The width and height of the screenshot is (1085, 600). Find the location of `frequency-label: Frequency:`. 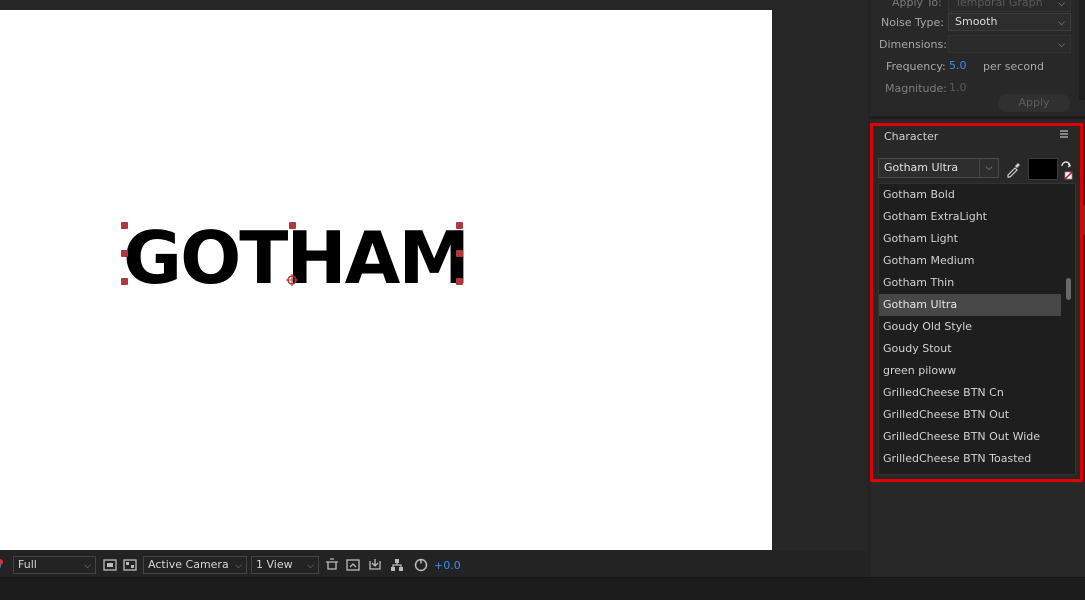

frequency-label: Frequency: is located at coordinates (916, 66).